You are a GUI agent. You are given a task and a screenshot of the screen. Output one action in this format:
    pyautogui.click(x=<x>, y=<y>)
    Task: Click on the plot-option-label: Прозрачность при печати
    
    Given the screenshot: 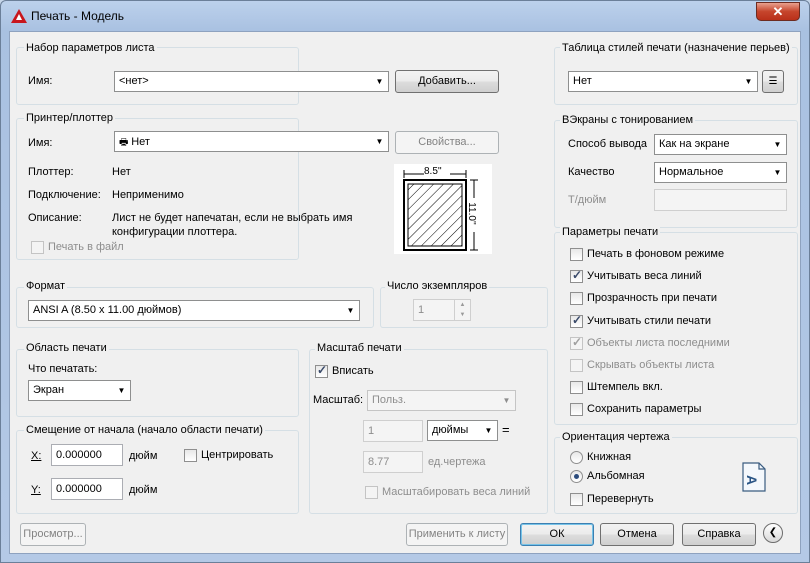 What is the action you would take?
    pyautogui.click(x=652, y=298)
    